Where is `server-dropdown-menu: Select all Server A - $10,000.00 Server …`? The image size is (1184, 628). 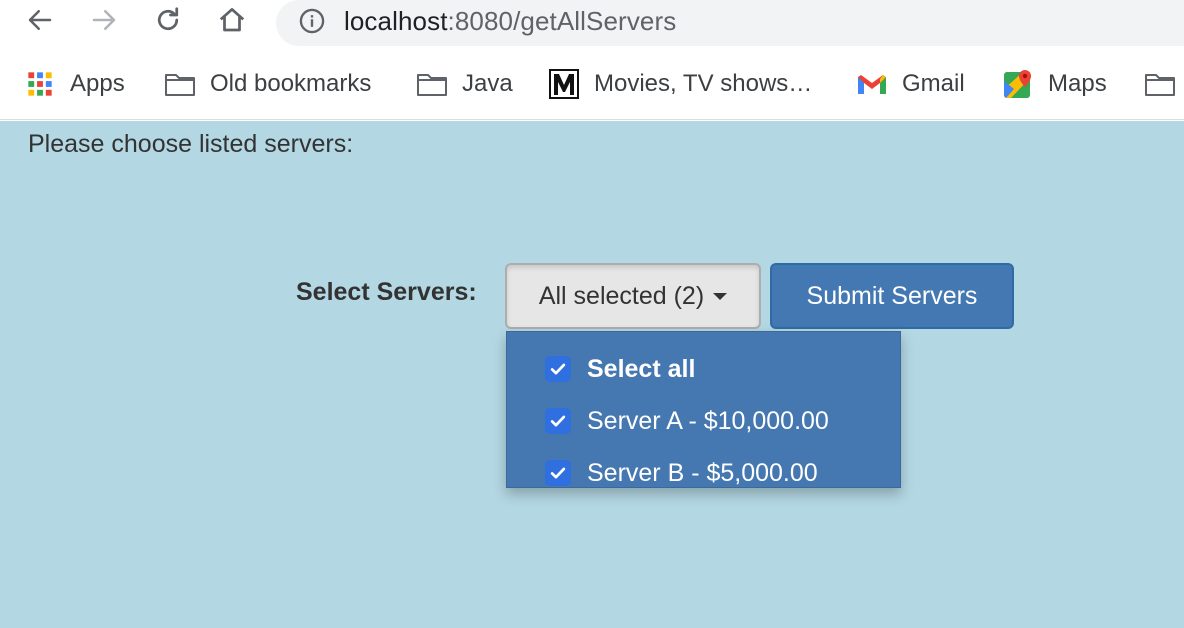 server-dropdown-menu: Select all Server A - $10,000.00 Server … is located at coordinates (703, 409).